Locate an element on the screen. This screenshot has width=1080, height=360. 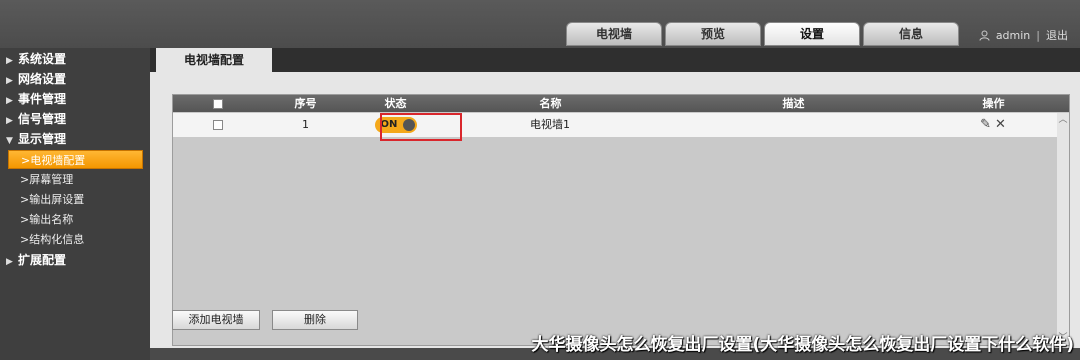
sidebar-item-display: ▼ 显示管理 is located at coordinates (36, 139).